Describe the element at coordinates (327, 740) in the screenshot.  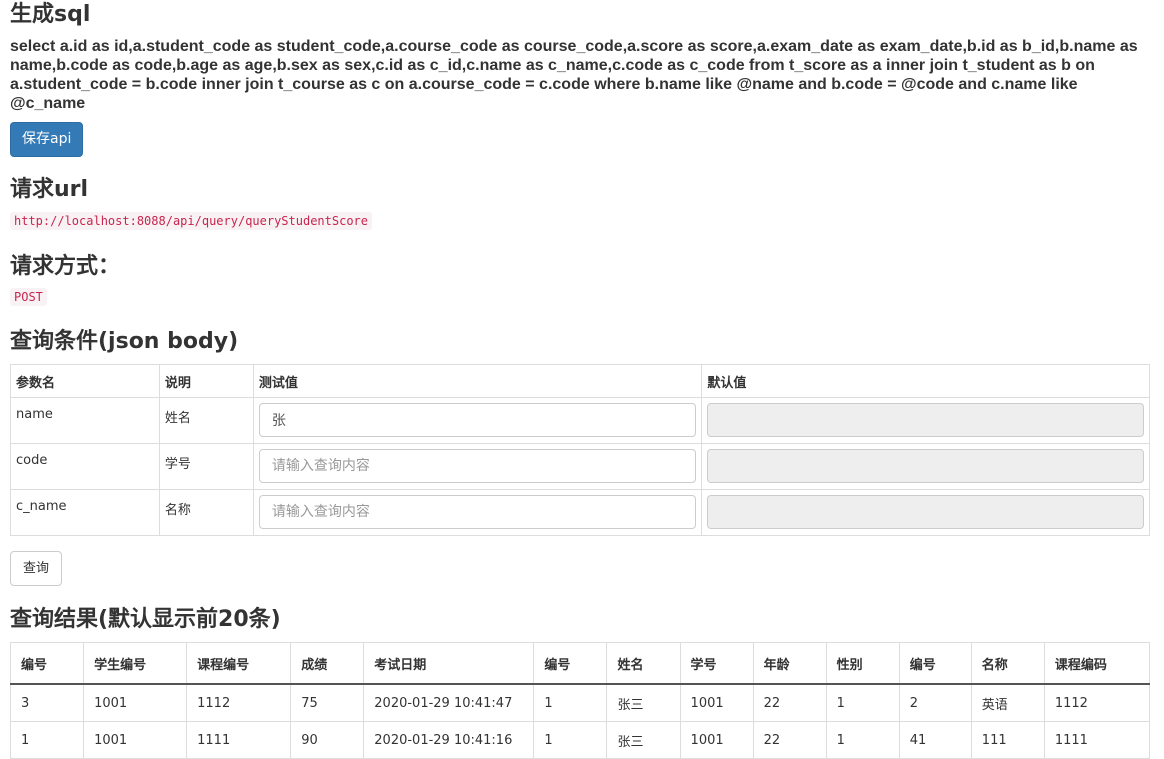
I see `table-cell: 90` at that location.